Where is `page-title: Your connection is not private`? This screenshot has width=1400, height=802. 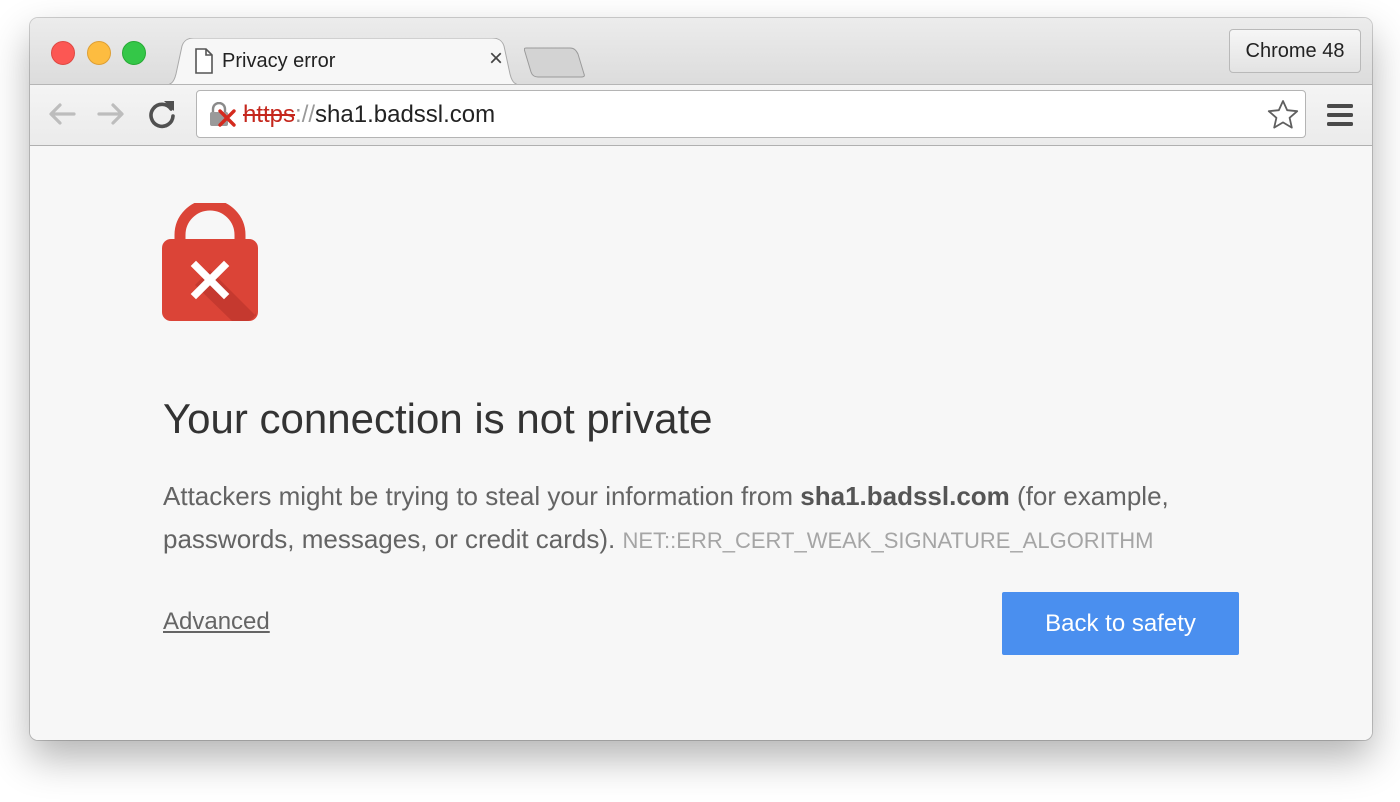 page-title: Your connection is not private is located at coordinates (438, 418).